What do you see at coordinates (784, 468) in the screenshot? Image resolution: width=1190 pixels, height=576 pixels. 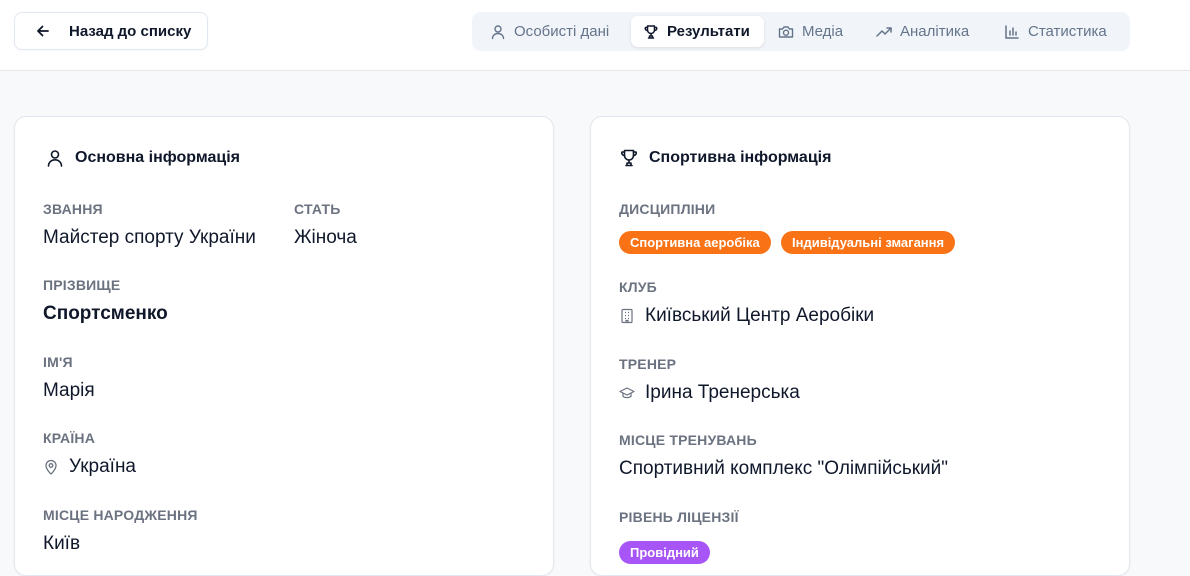 I see `training-place-value: Спортивний комплекс "Олімпійський"` at bounding box center [784, 468].